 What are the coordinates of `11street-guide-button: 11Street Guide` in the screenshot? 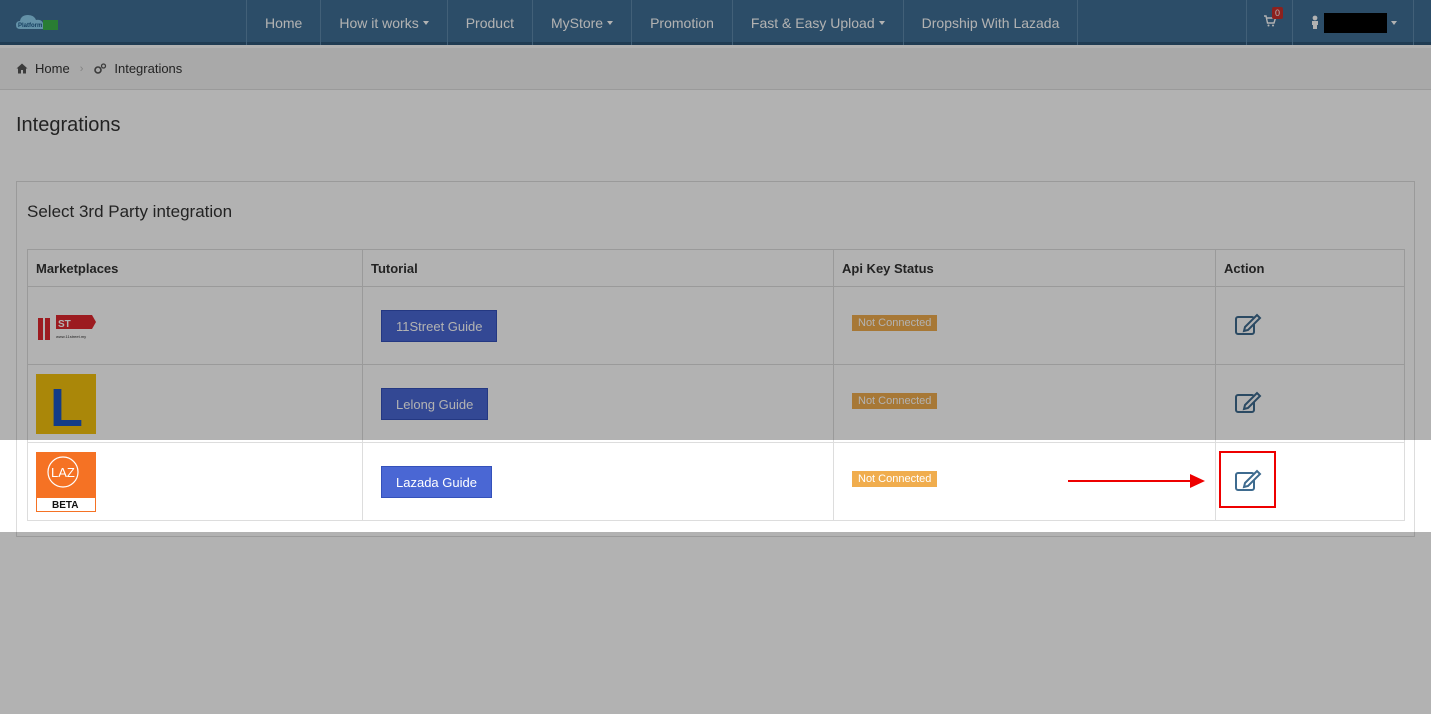 It's located at (439, 325).